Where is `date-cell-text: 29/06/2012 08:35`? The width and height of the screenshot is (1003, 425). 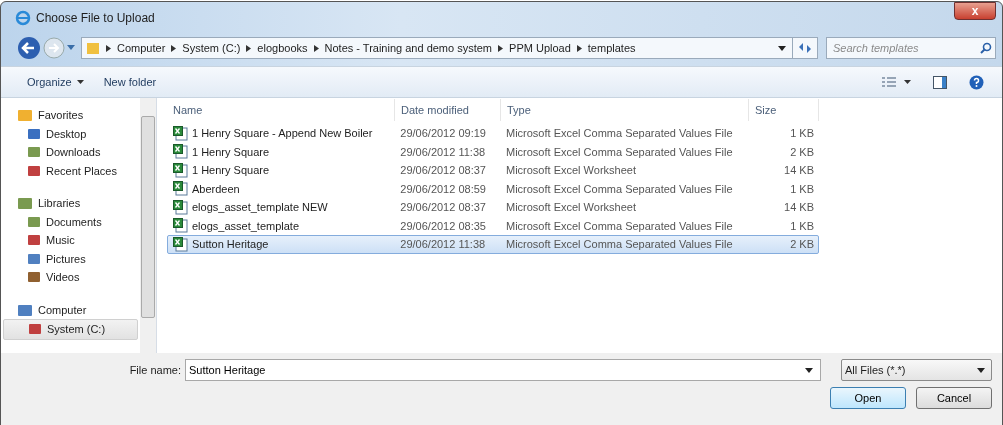
date-cell-text: 29/06/2012 08:35 is located at coordinates (443, 225).